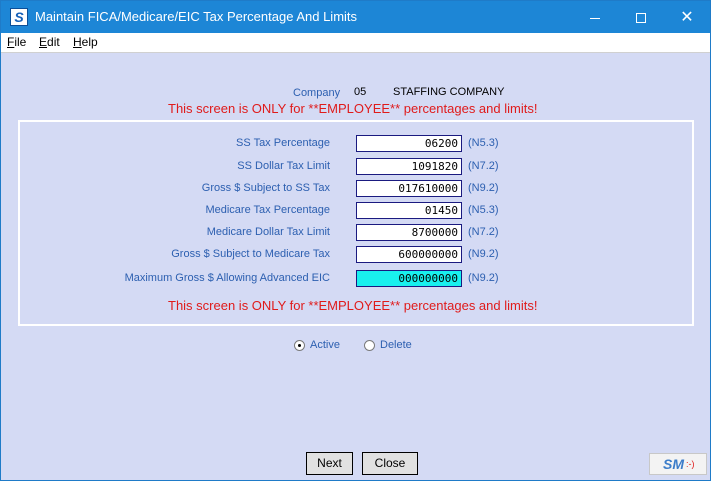 The width and height of the screenshot is (711, 481). Describe the element at coordinates (53, 42) in the screenshot. I see `menu-edit-label: dit` at that location.